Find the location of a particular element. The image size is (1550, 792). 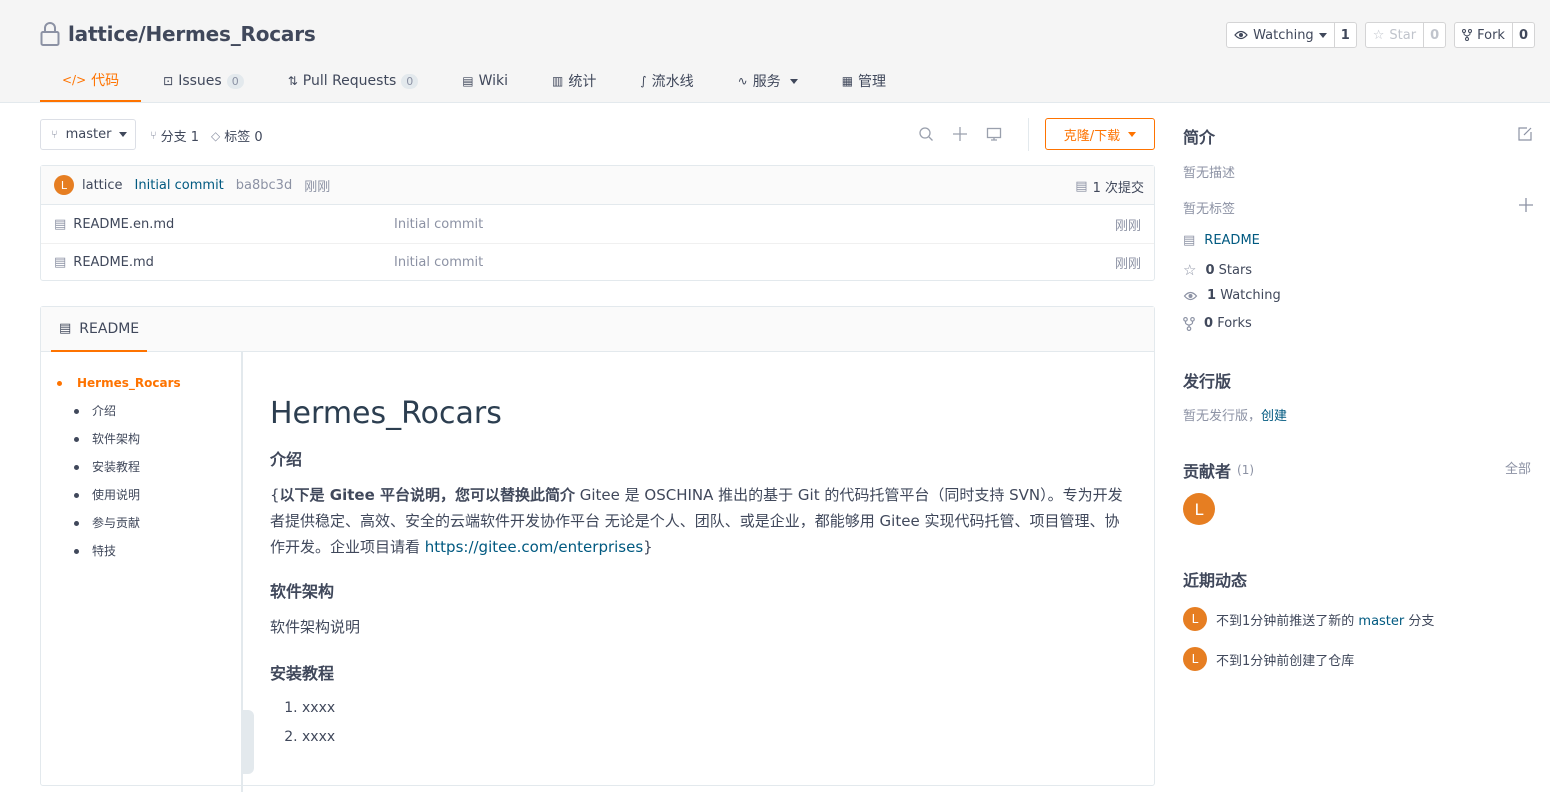

table-row: ▤ README.md Initial commit 刚刚 is located at coordinates (597, 262).